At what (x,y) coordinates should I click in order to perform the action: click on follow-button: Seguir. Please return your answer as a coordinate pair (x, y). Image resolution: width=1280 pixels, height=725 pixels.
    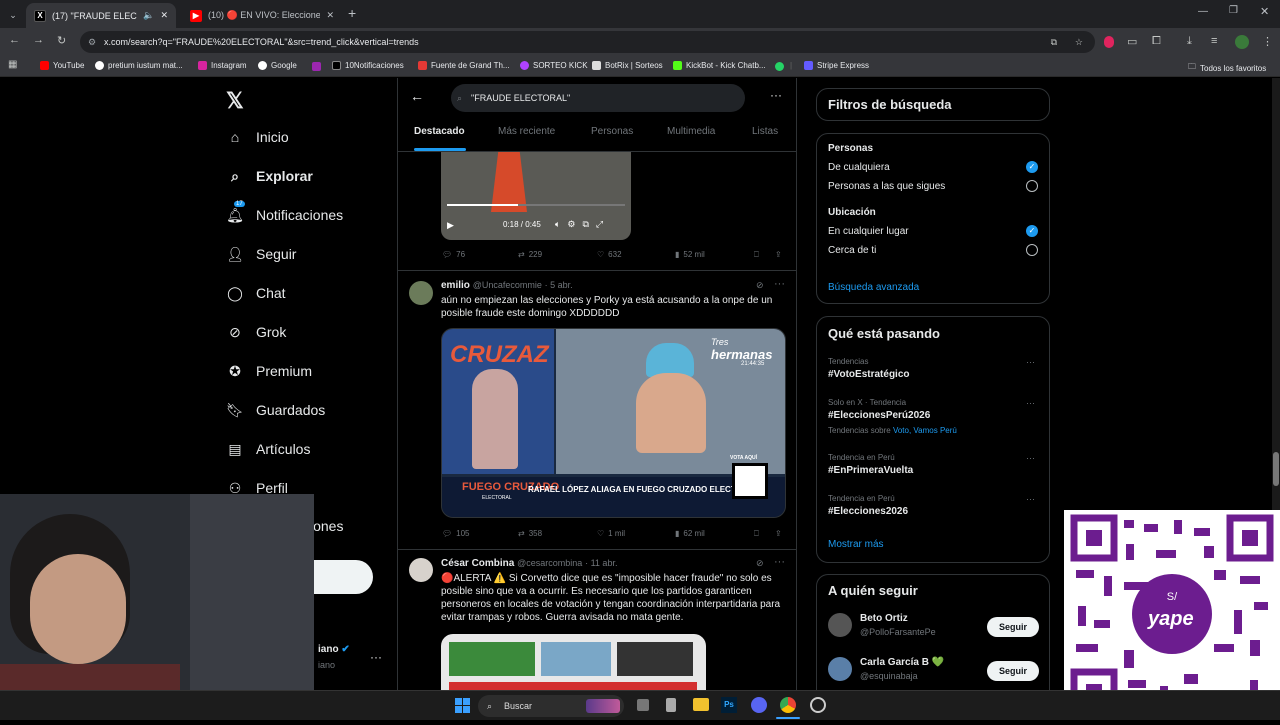
    Looking at the image, I should click on (1013, 671).